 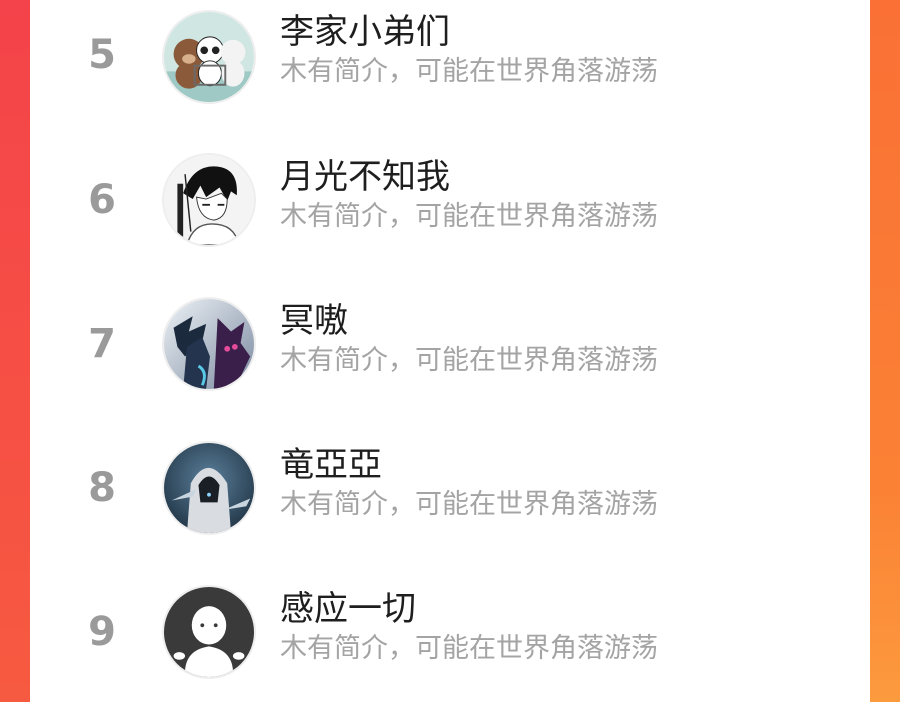 What do you see at coordinates (102, 488) in the screenshot?
I see `rank-number: 8` at bounding box center [102, 488].